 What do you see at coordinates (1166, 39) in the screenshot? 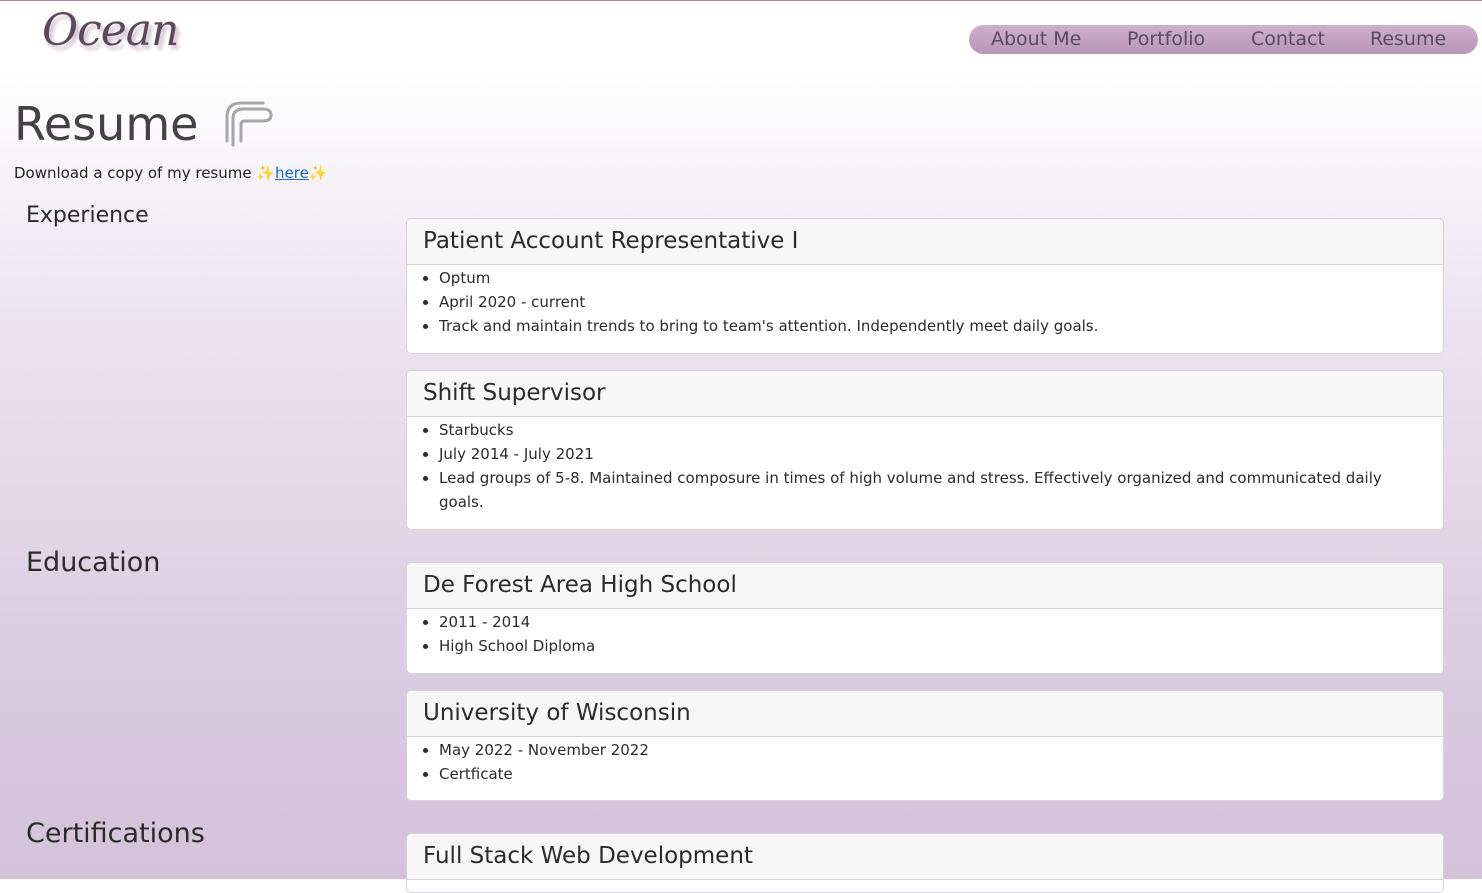
I see `nav-portfolio: Portfolio` at bounding box center [1166, 39].